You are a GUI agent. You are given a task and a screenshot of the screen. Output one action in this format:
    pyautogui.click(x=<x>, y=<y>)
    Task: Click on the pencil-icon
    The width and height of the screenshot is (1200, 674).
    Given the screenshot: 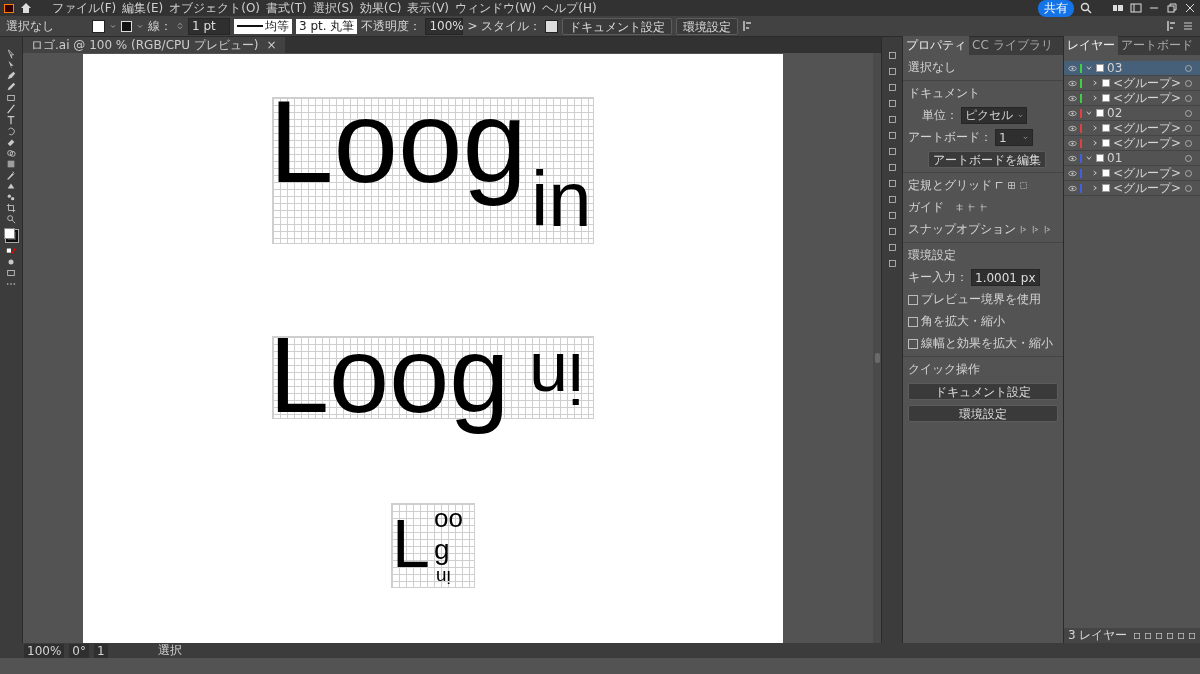 What is the action you would take?
    pyautogui.click(x=11, y=87)
    